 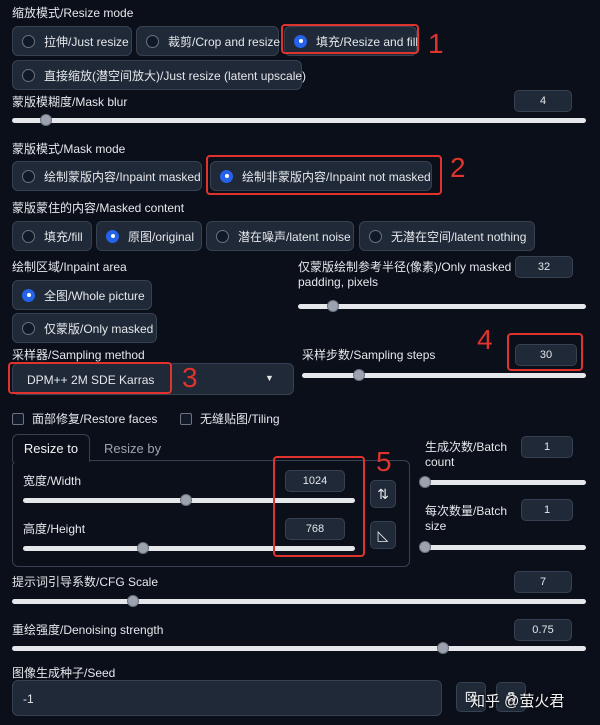 I want to click on swap-dimensions-button: ⇅, so click(x=383, y=494).